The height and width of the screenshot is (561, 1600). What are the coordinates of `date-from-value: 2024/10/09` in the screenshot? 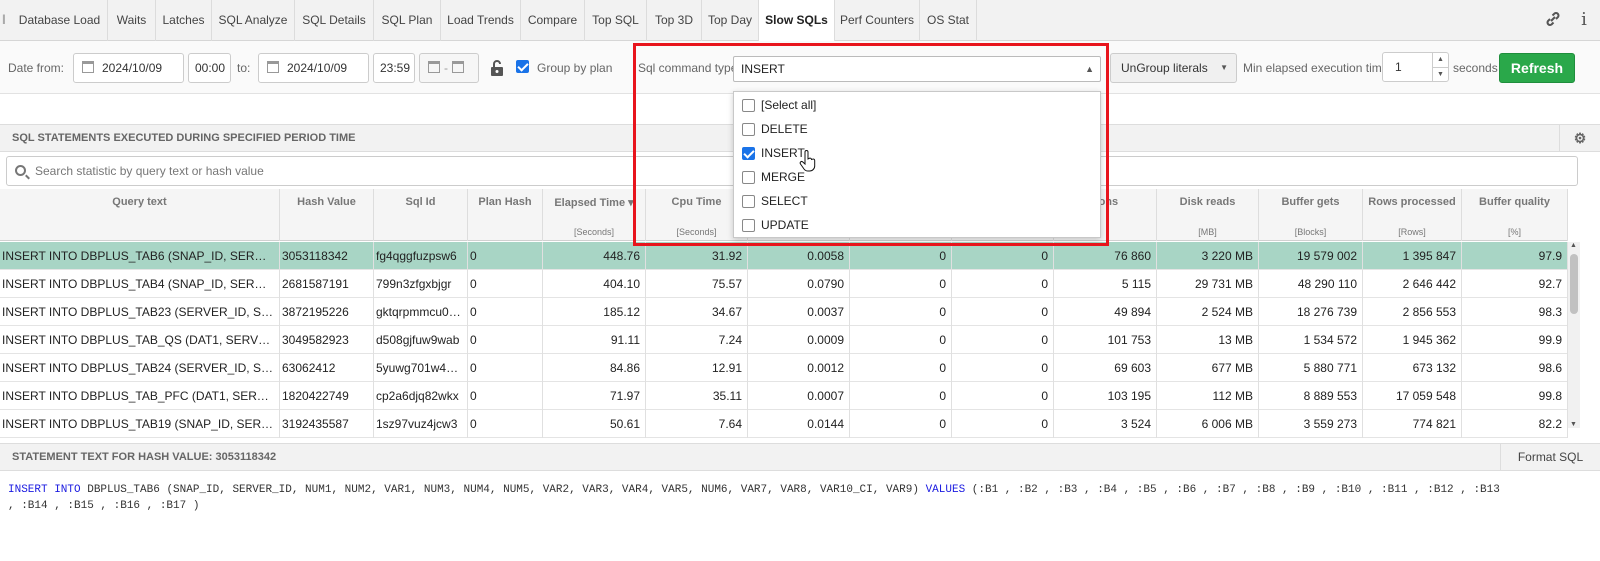 It's located at (132, 68).